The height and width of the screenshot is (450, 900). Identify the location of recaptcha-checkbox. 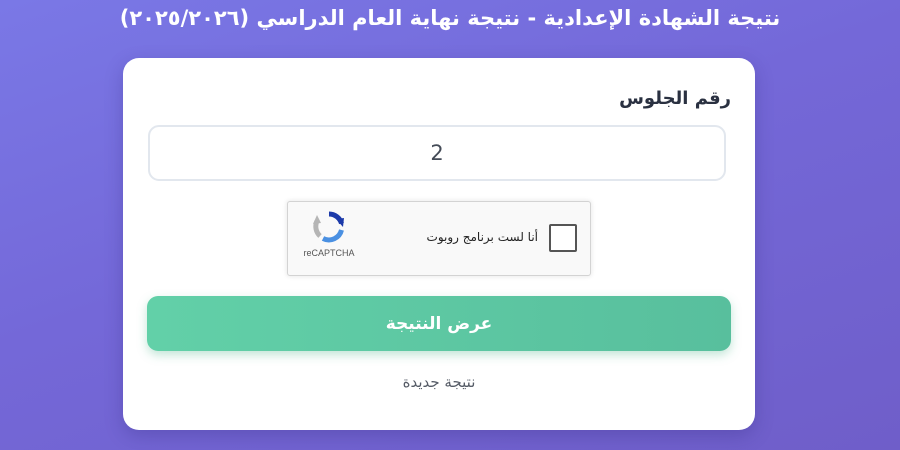
(563, 238).